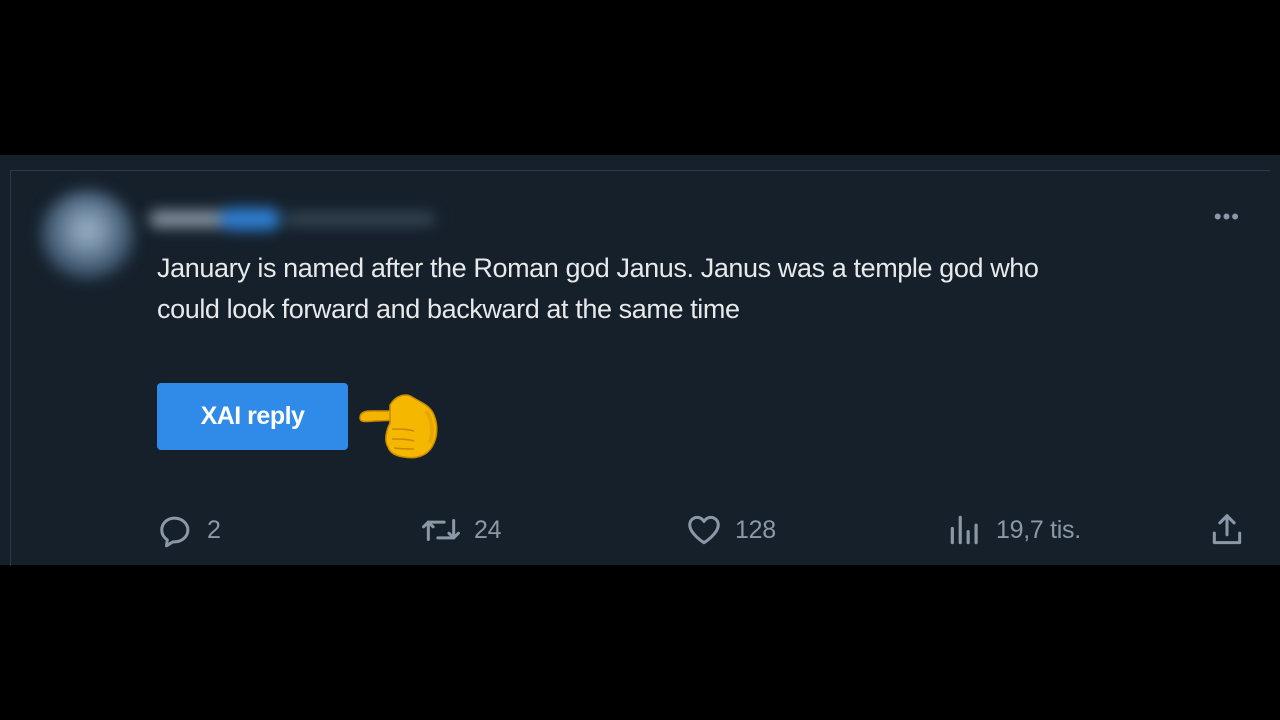 Image resolution: width=1280 pixels, height=720 pixels. I want to click on views-action: 19,7 tis., so click(1013, 530).